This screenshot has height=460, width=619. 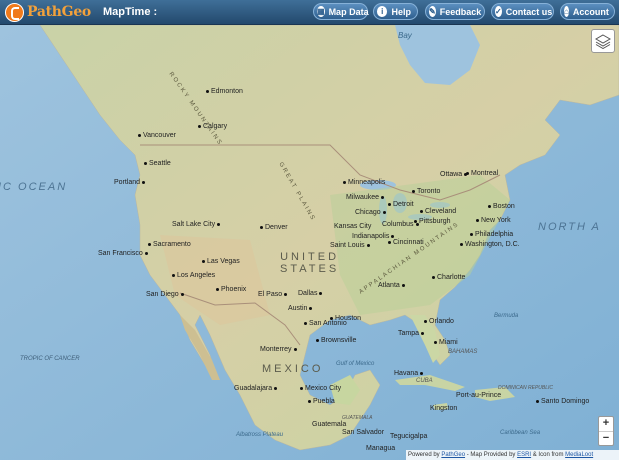 What do you see at coordinates (320, 389) in the screenshot?
I see `city-mexico-city: Mexico City` at bounding box center [320, 389].